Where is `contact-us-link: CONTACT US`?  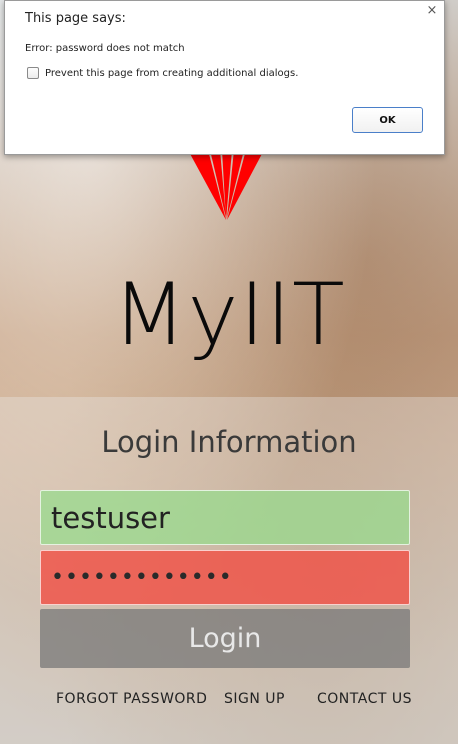 contact-us-link: CONTACT US is located at coordinates (364, 699).